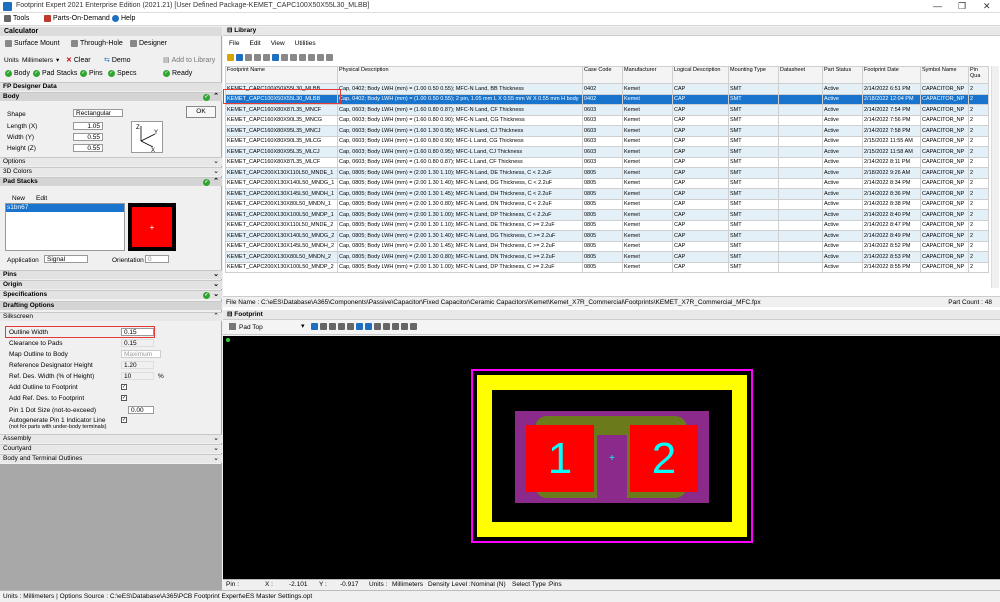  I want to click on add-to-library-button: ▤ Add to Library, so click(189, 60).